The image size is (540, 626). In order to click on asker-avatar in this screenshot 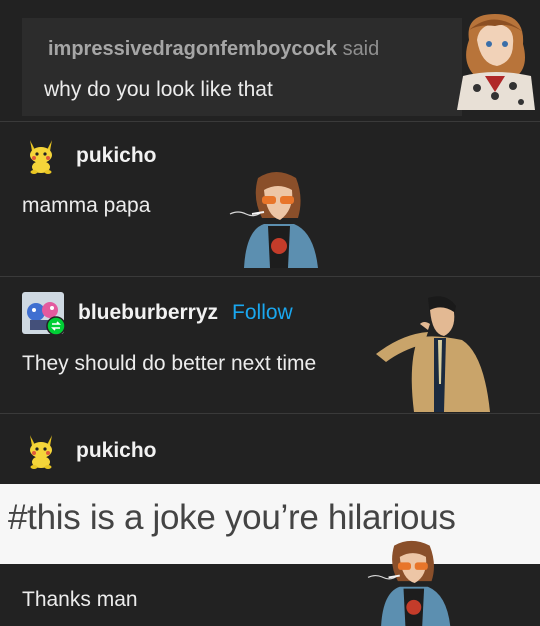, I will do `click(495, 60)`.